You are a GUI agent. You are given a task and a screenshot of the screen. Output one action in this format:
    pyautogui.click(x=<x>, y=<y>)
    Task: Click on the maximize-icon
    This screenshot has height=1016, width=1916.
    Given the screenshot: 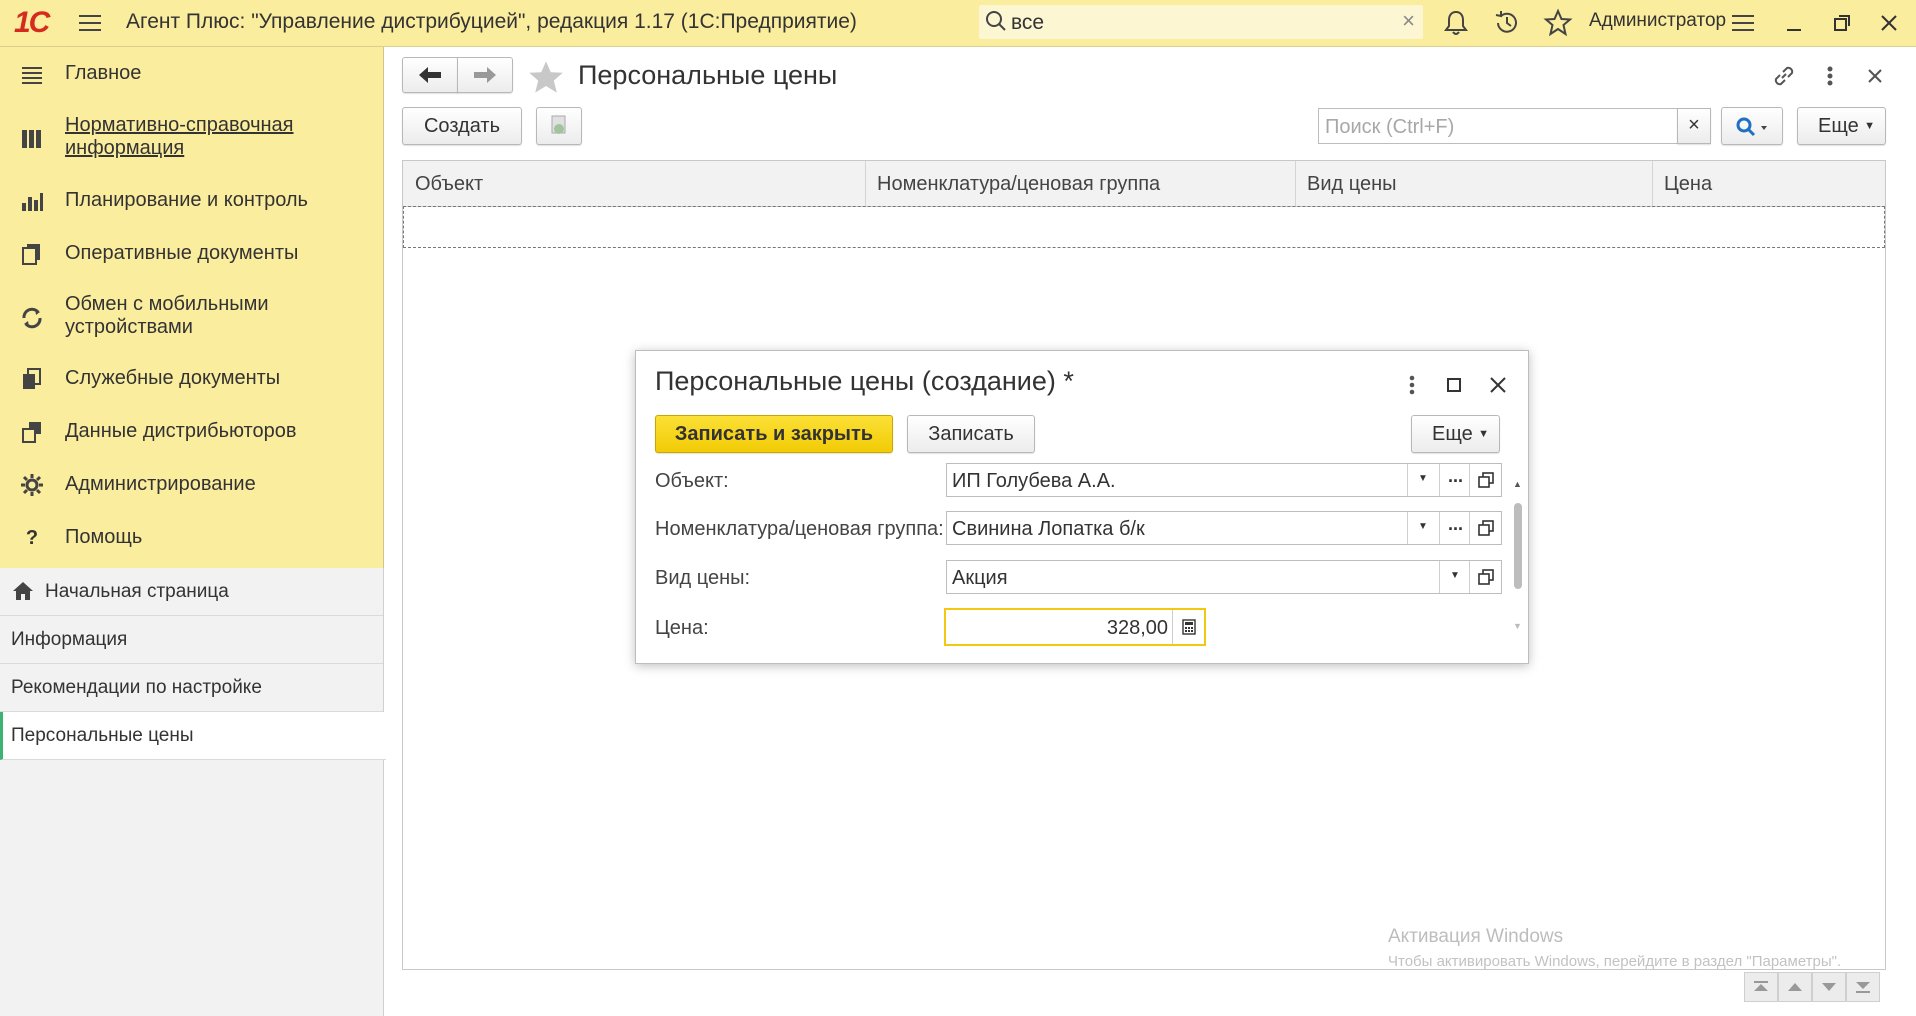 What is the action you would take?
    pyautogui.click(x=1454, y=385)
    